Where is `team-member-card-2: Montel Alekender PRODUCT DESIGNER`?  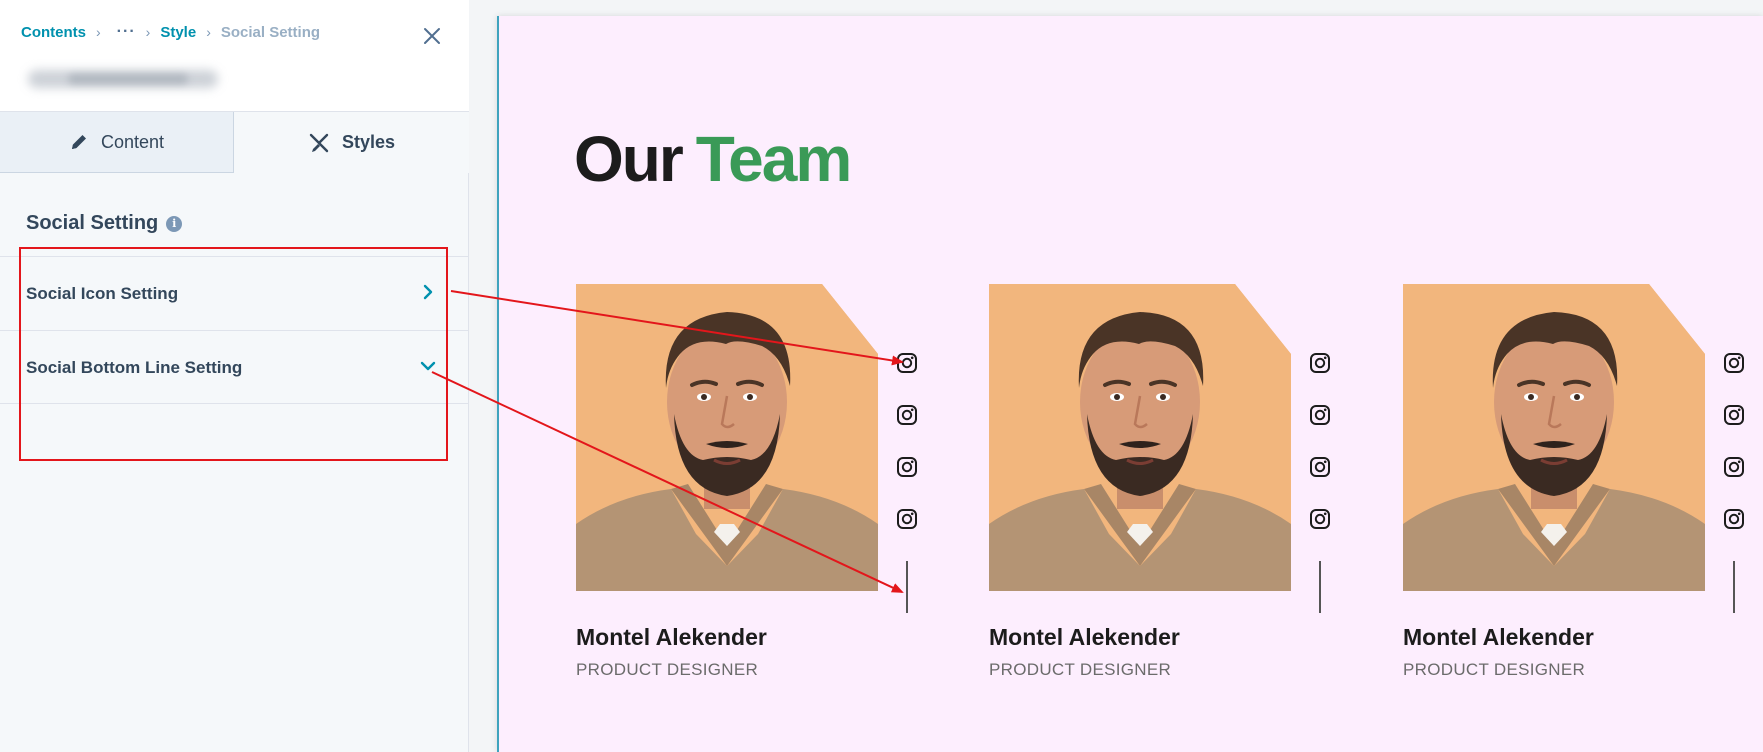 team-member-card-2: Montel Alekender PRODUCT DESIGNER is located at coordinates (1169, 494).